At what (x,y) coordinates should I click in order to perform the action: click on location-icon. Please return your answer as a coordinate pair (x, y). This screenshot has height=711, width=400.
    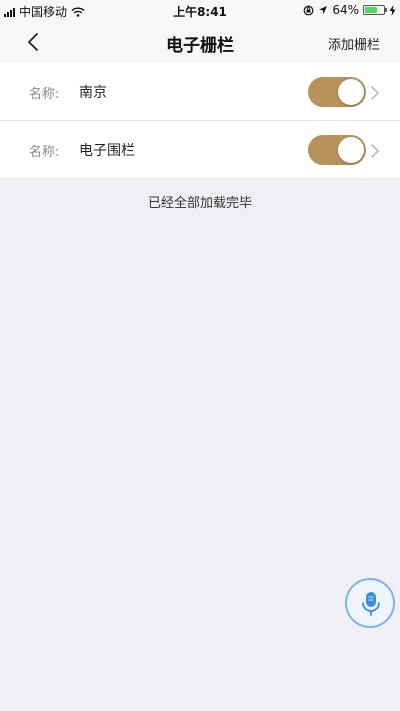
    Looking at the image, I should click on (323, 10).